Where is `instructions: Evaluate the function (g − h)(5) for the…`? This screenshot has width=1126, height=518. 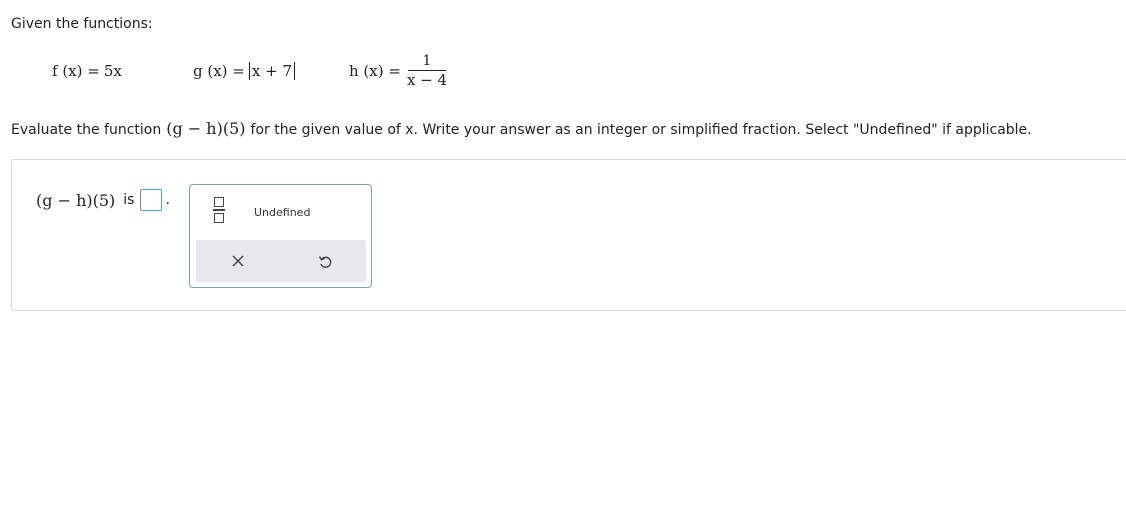 instructions: Evaluate the function (g − h)(5) for the… is located at coordinates (521, 128).